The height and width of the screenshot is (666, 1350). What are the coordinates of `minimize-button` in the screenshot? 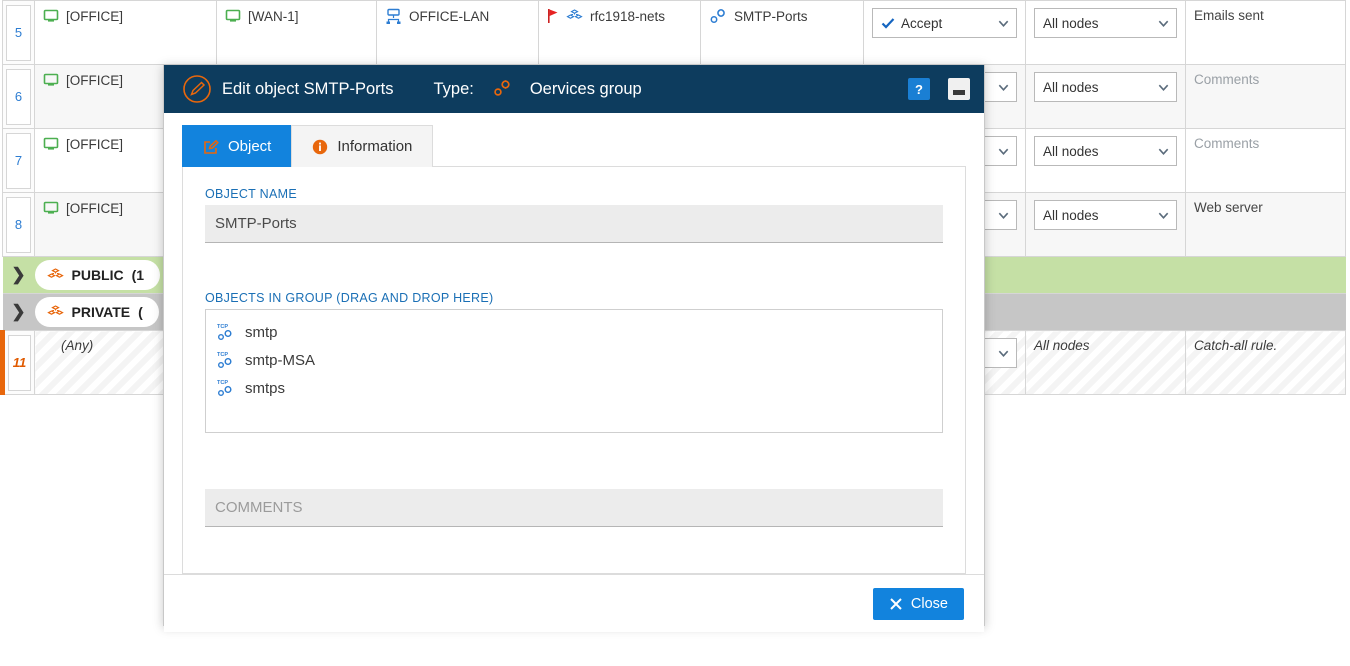 It's located at (959, 89).